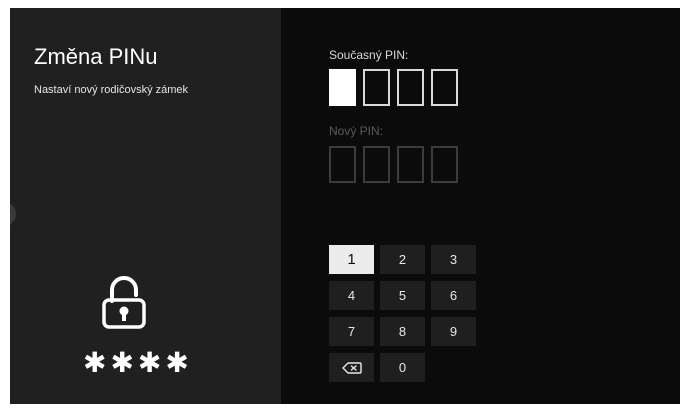 Image resolution: width=688 pixels, height=410 pixels. What do you see at coordinates (369, 55) in the screenshot?
I see `current-pin-label: Současný PIN:` at bounding box center [369, 55].